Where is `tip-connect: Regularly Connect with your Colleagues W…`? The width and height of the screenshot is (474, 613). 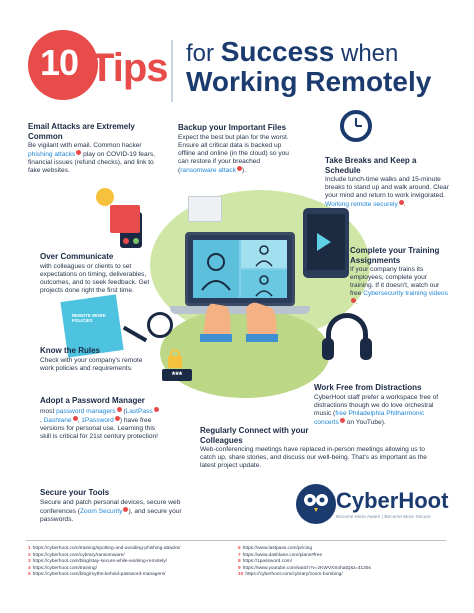
tip-connect: Regularly Connect with your Colleagues W… is located at coordinates (319, 448).